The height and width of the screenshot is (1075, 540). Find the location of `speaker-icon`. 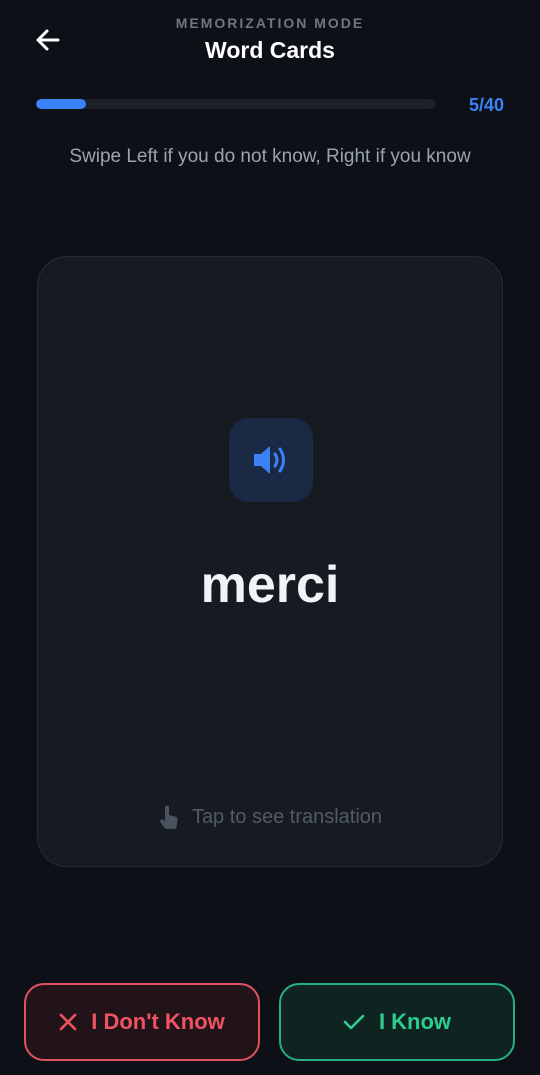

speaker-icon is located at coordinates (269, 460).